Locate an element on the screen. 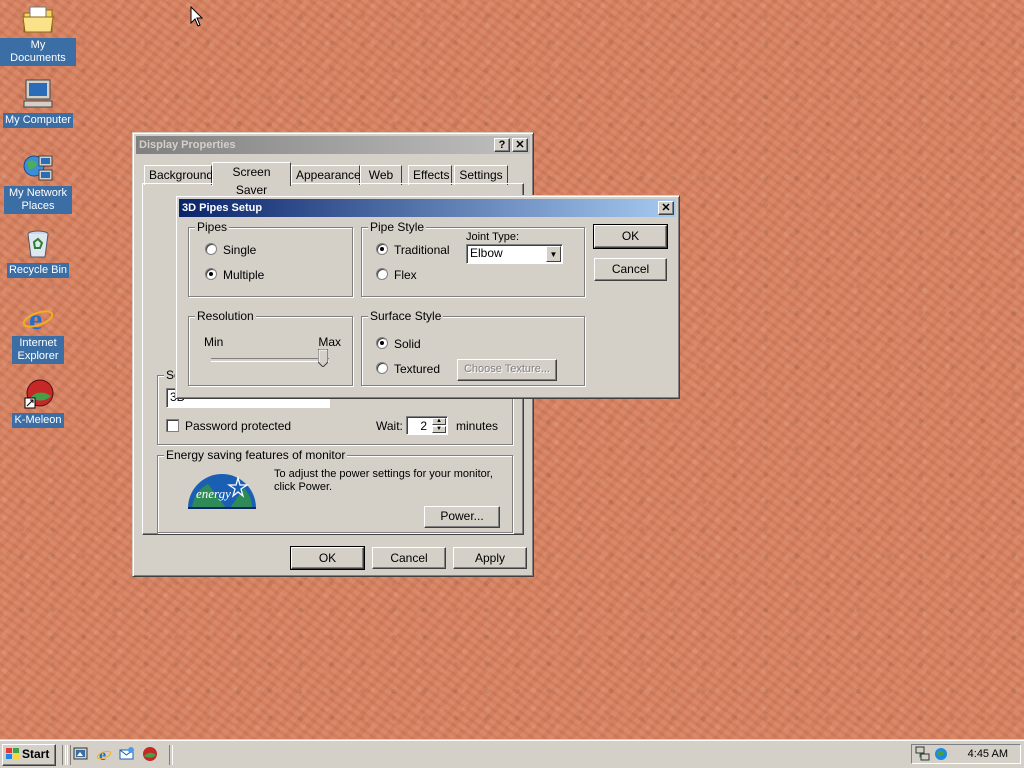  textured-label: Textured is located at coordinates (417, 369).